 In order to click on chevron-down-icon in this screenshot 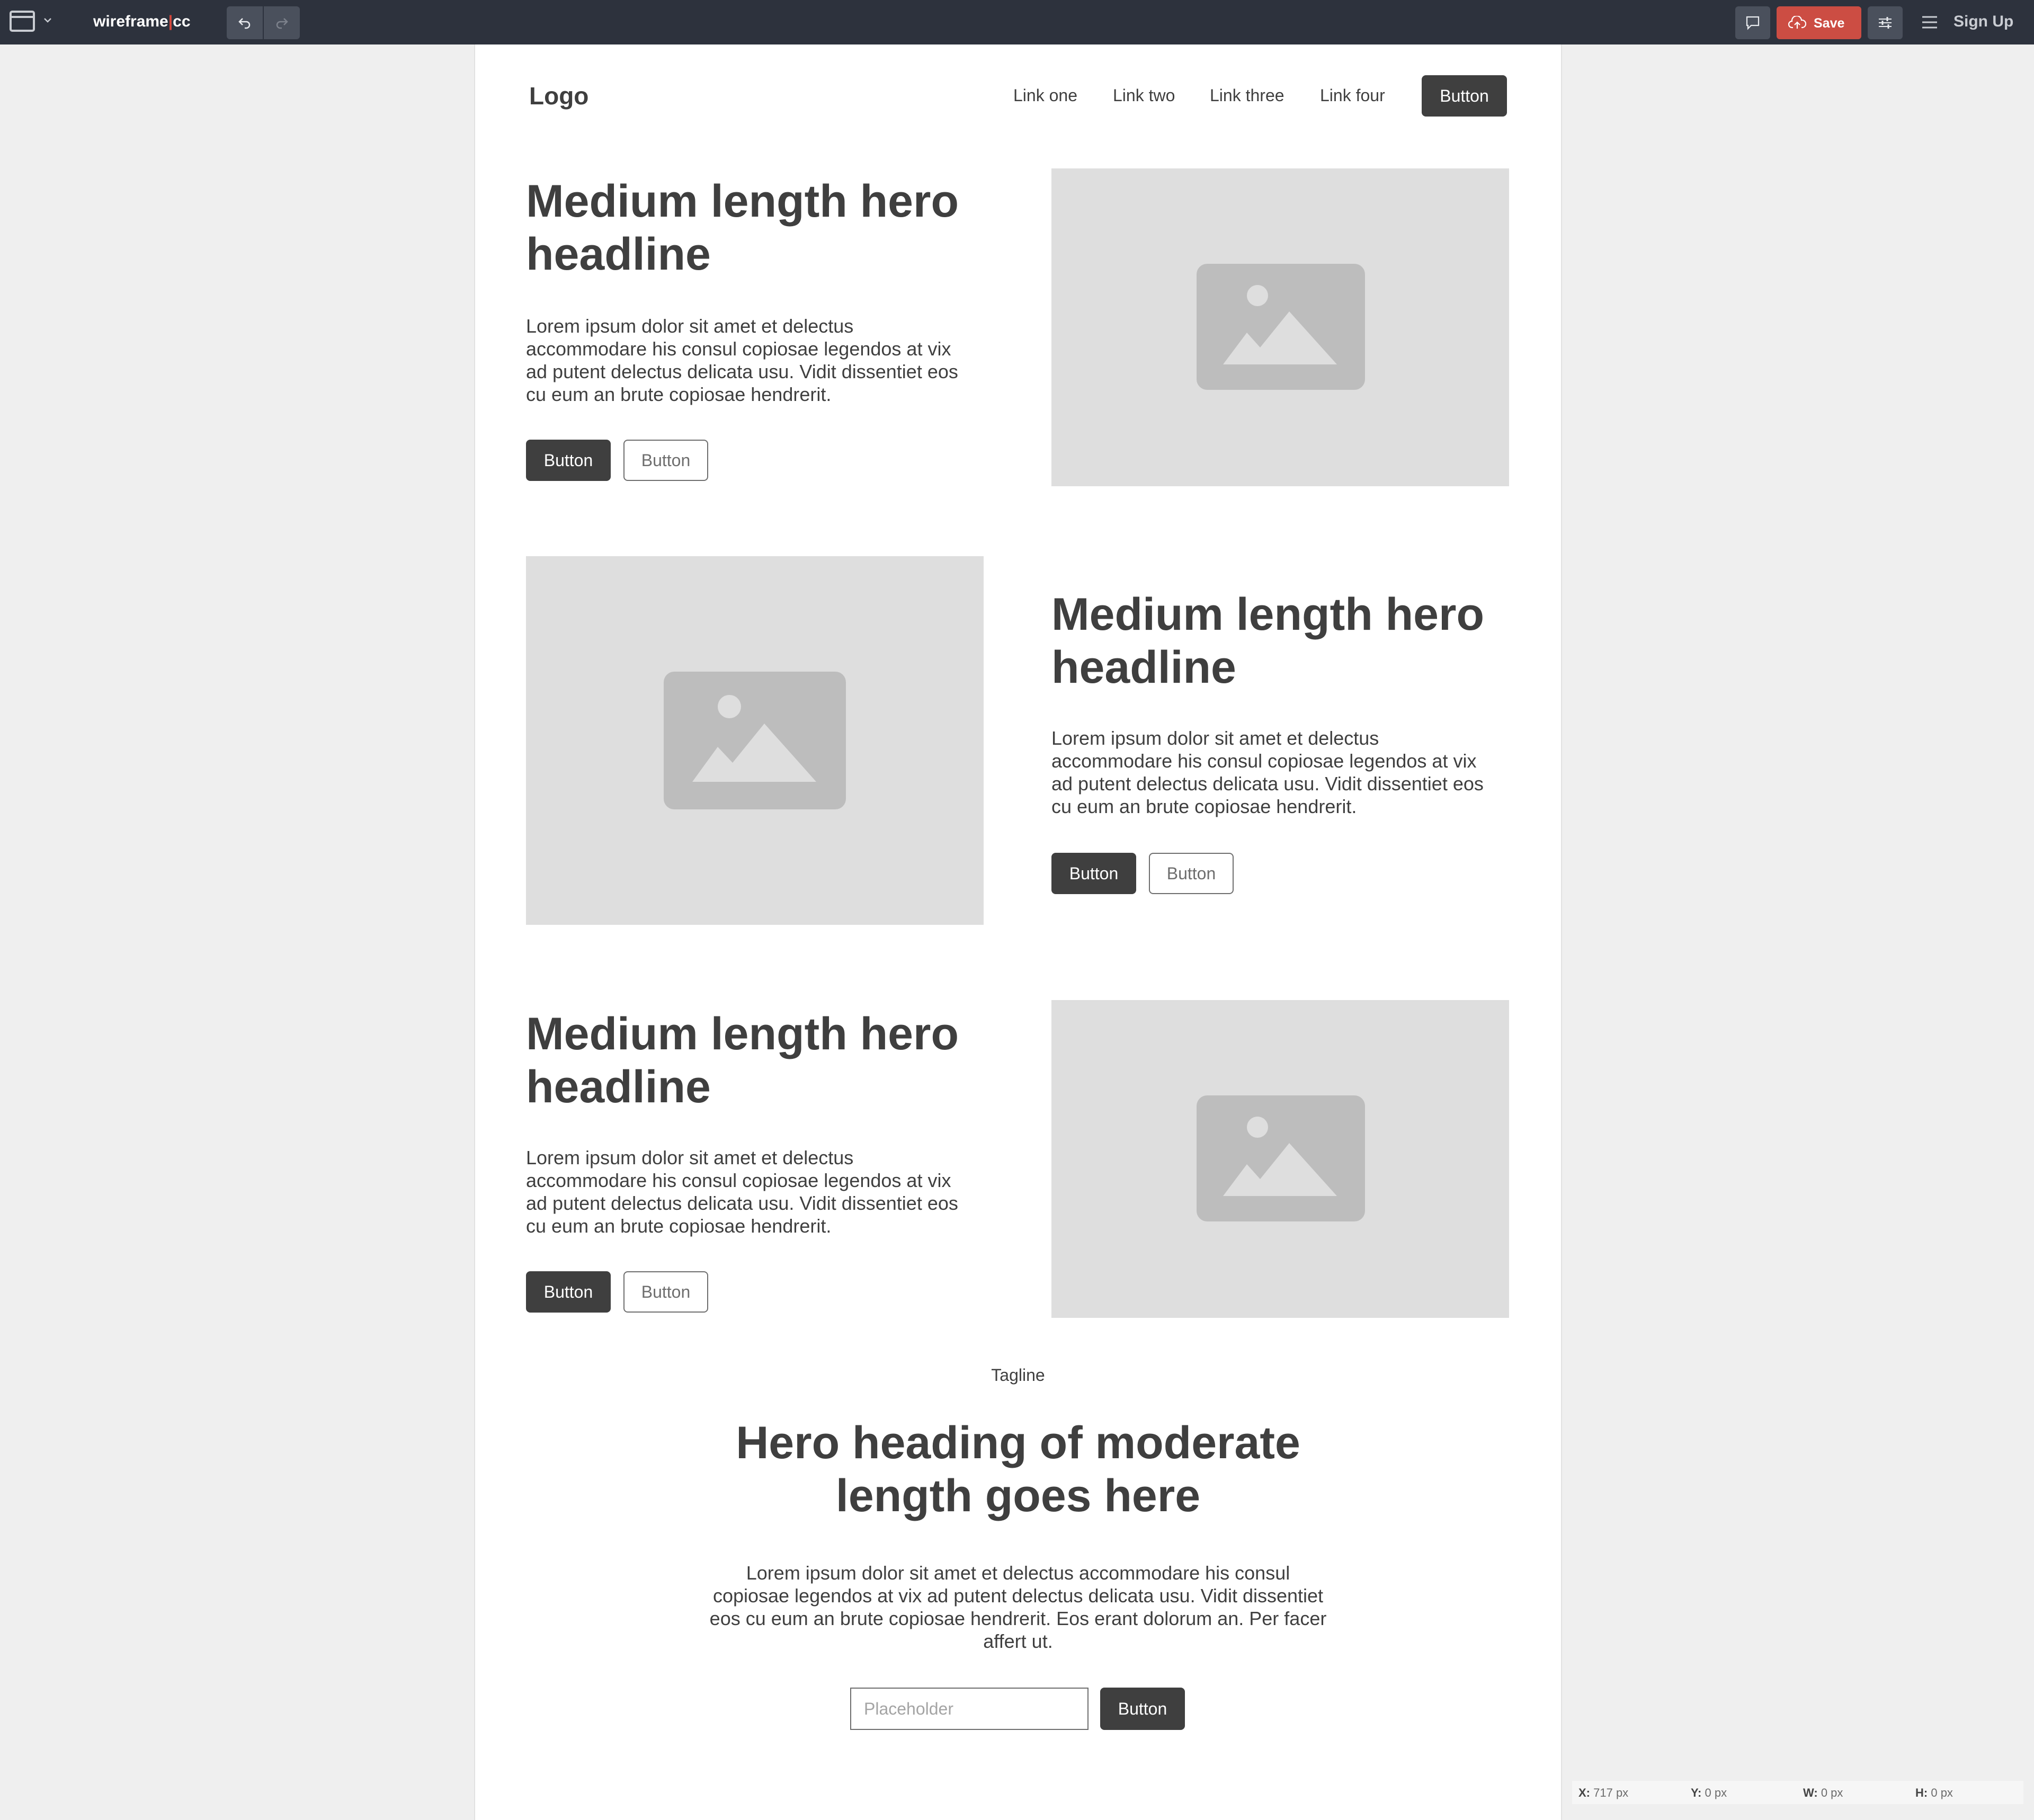, I will do `click(47, 20)`.